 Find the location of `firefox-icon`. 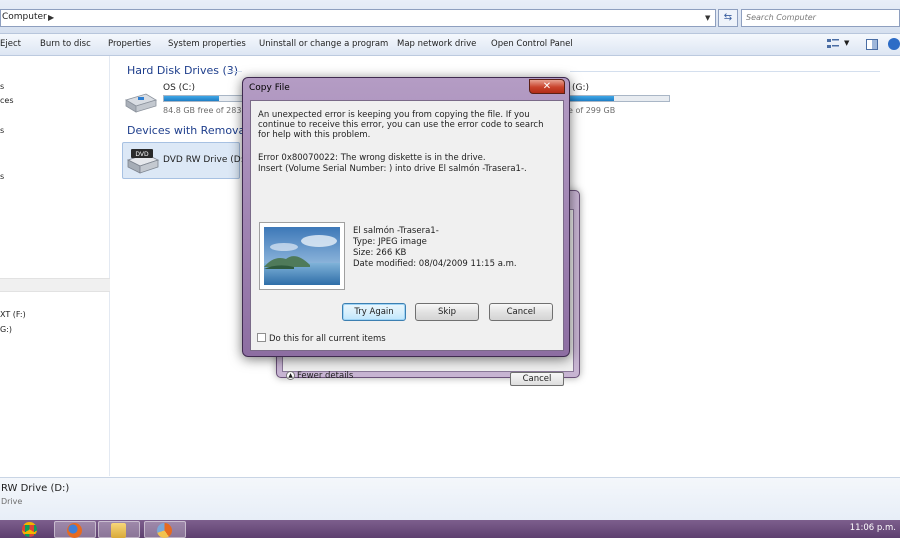

firefox-icon is located at coordinates (74, 530).